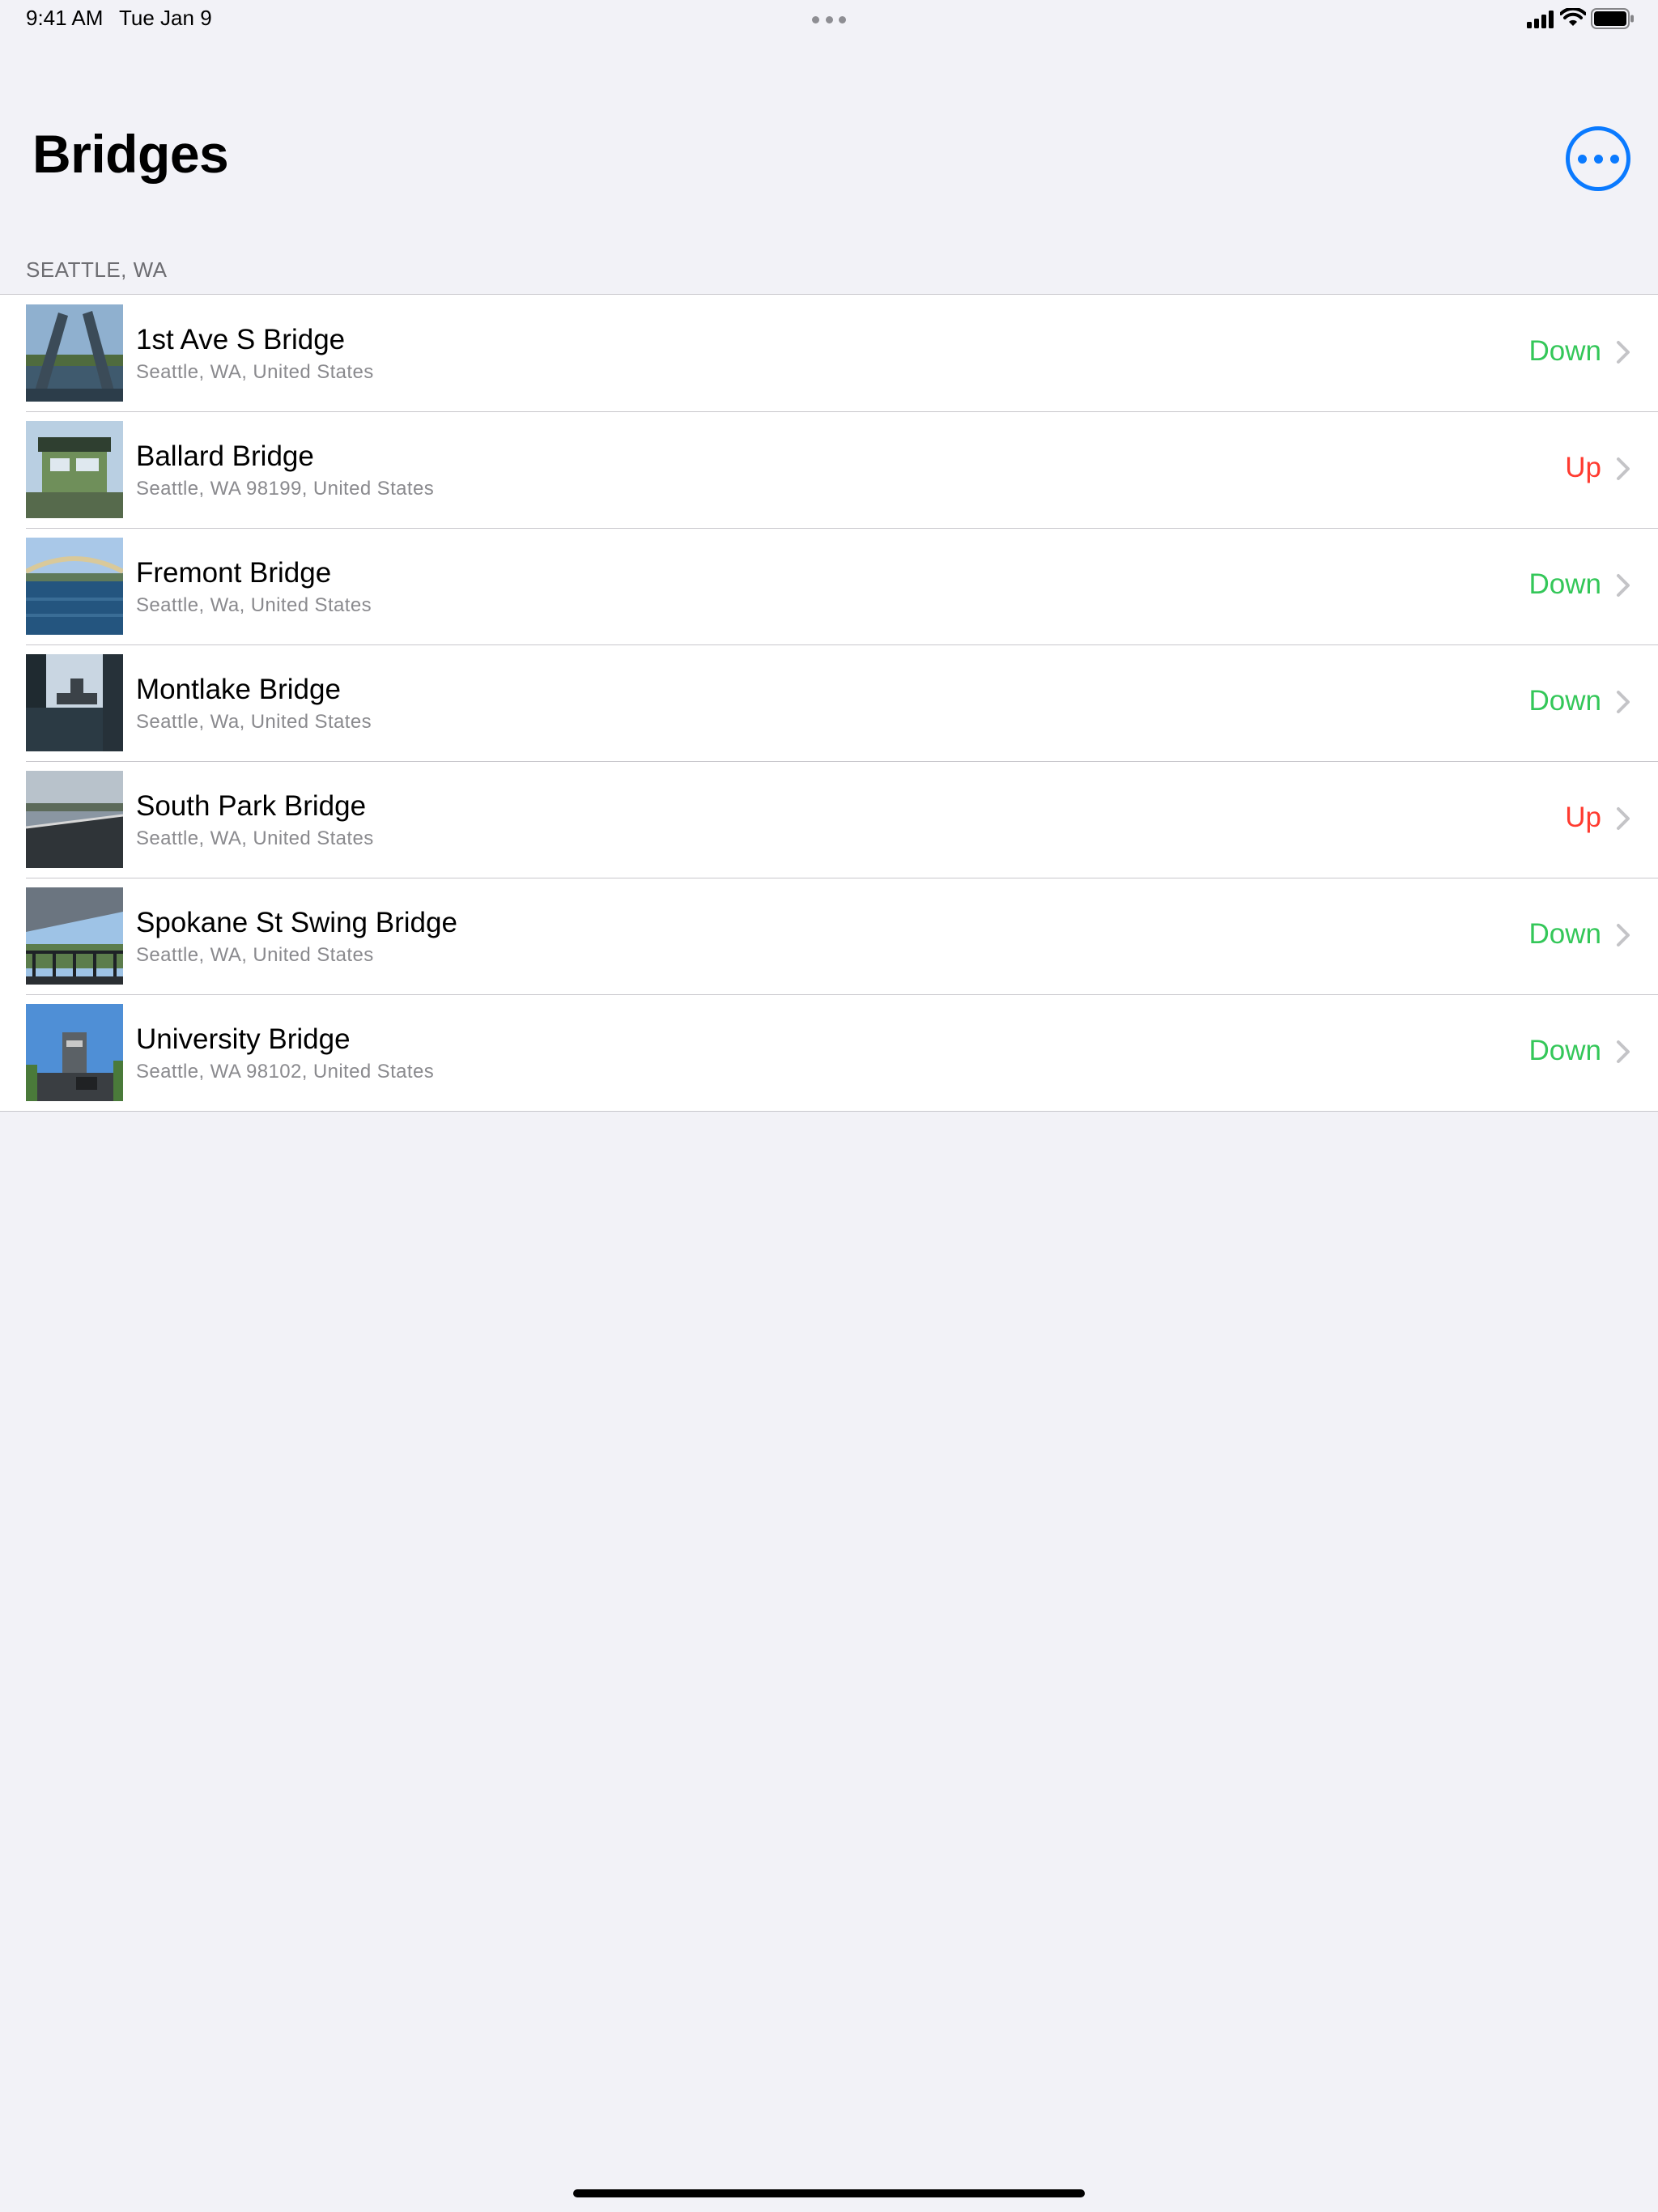 The width and height of the screenshot is (1658, 2212). What do you see at coordinates (1612, 19) in the screenshot?
I see `battery-icon` at bounding box center [1612, 19].